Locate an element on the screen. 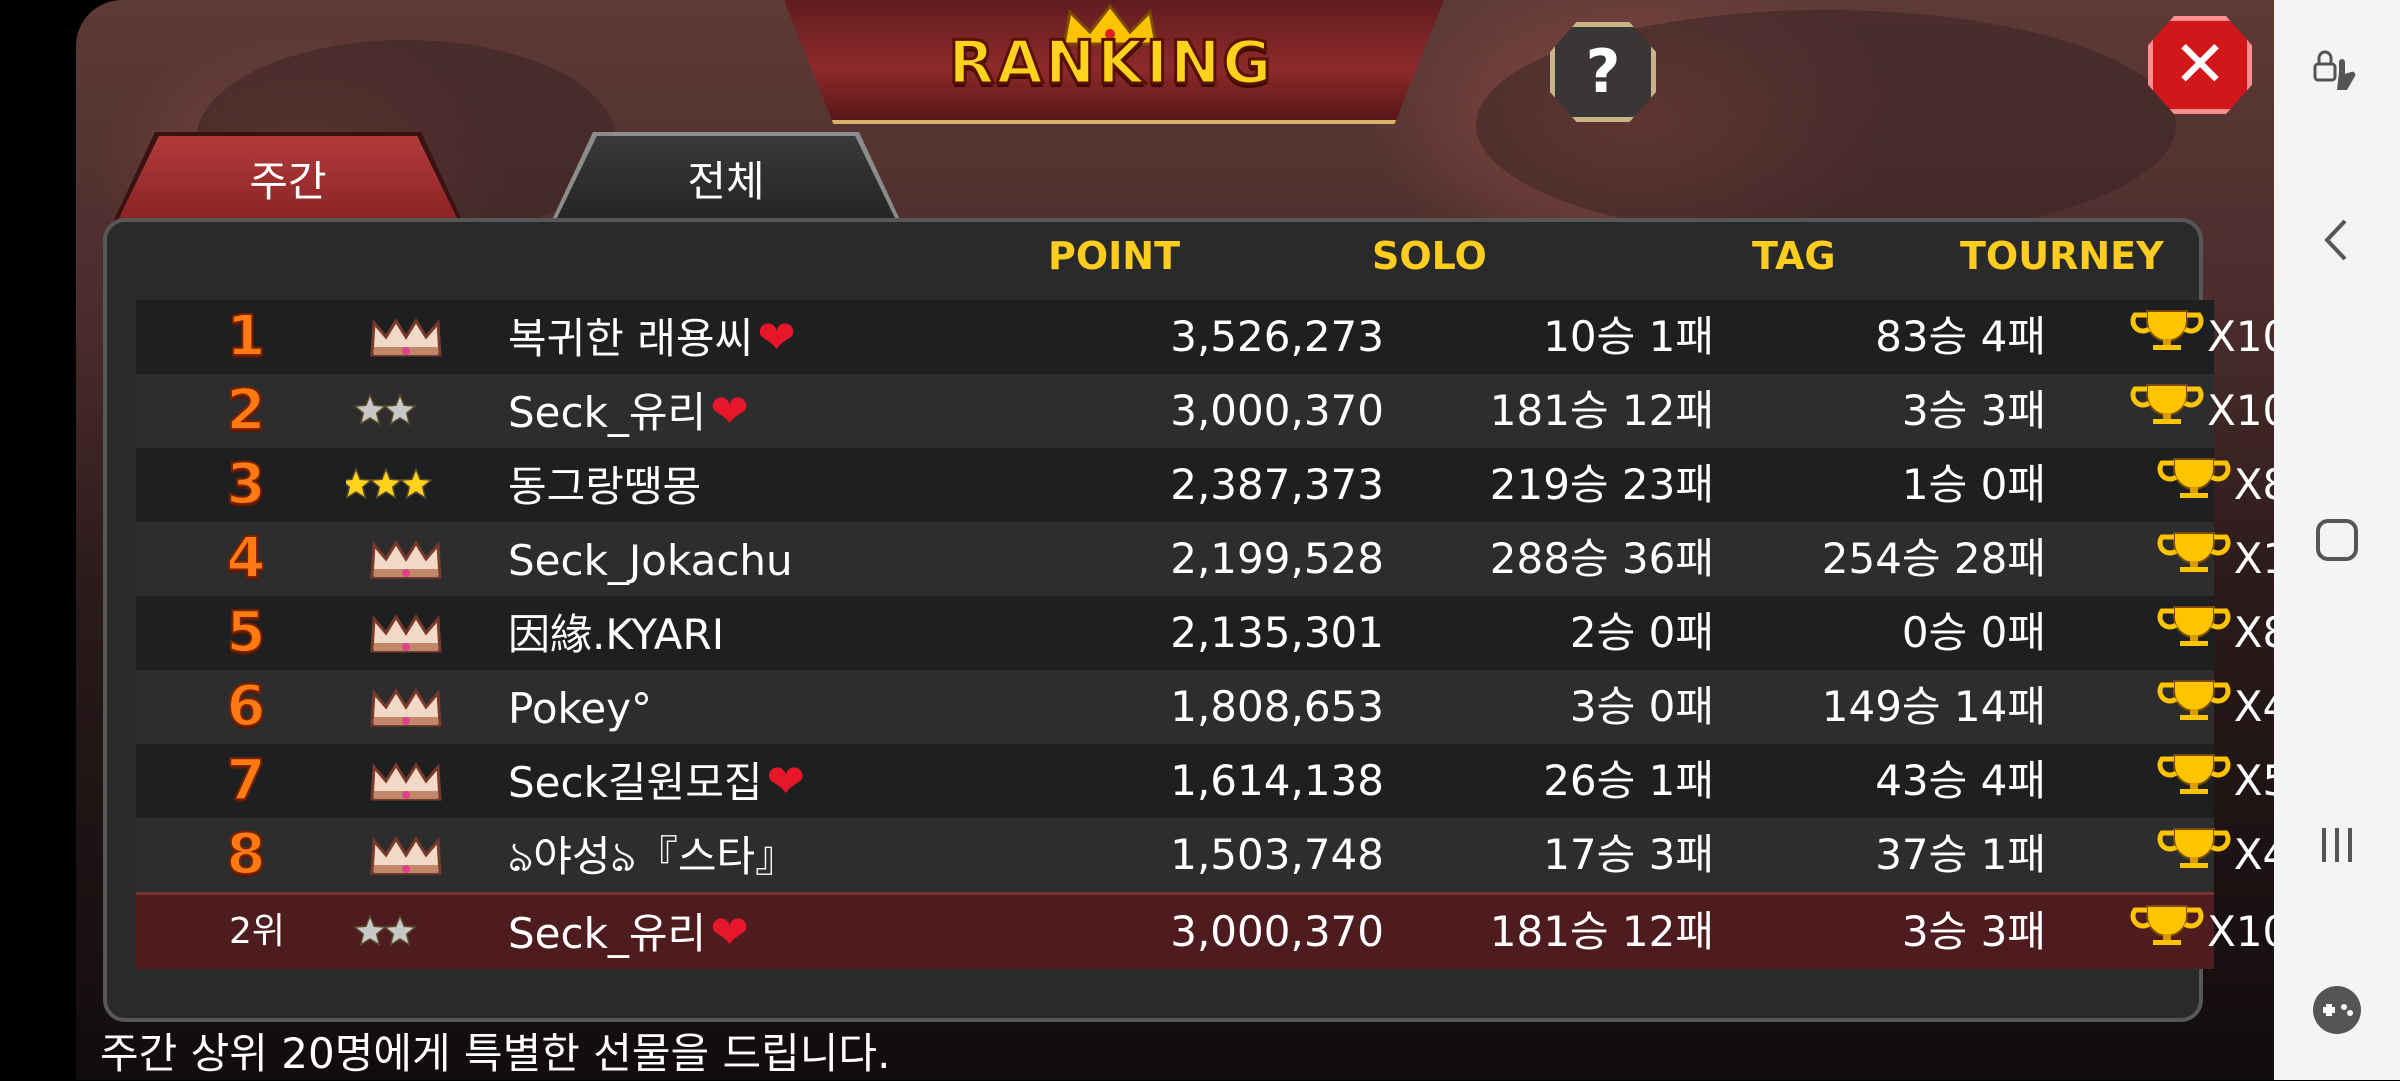 This screenshot has width=2400, height=1081. solo-record: 219승 23패 is located at coordinates (1601, 484).